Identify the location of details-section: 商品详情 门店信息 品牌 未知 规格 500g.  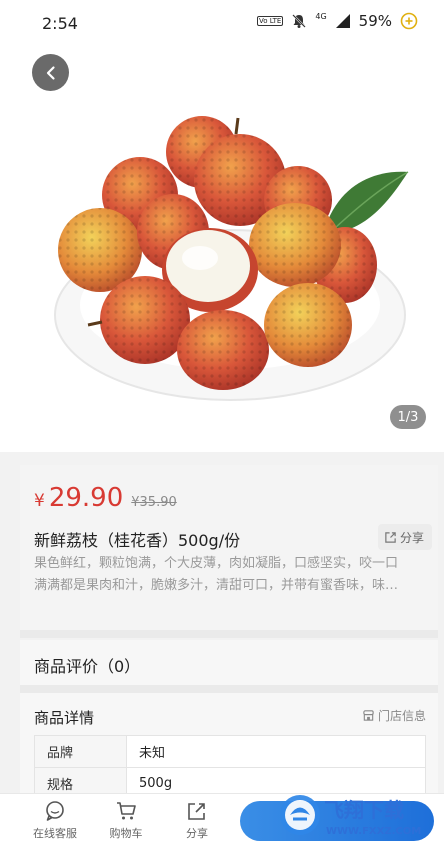
(229, 748).